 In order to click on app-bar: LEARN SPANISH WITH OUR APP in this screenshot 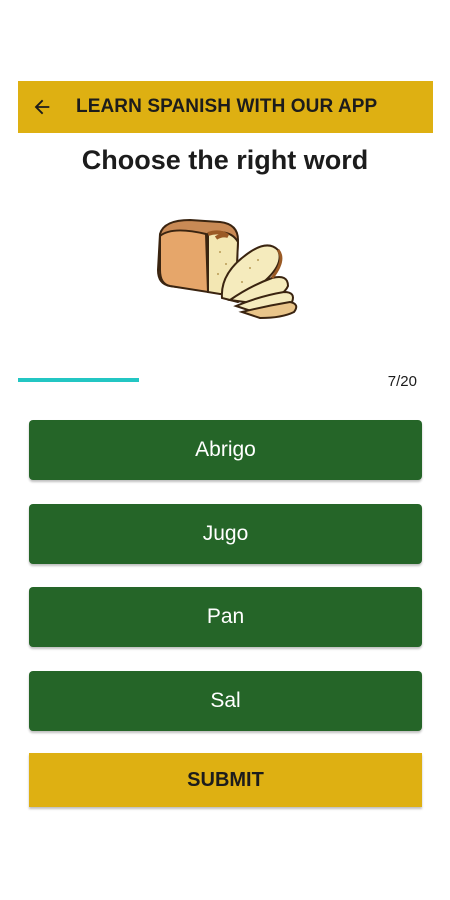, I will do `click(225, 107)`.